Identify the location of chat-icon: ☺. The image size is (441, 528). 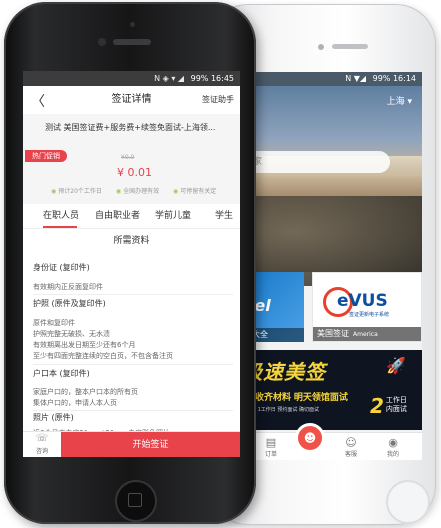
(351, 442).